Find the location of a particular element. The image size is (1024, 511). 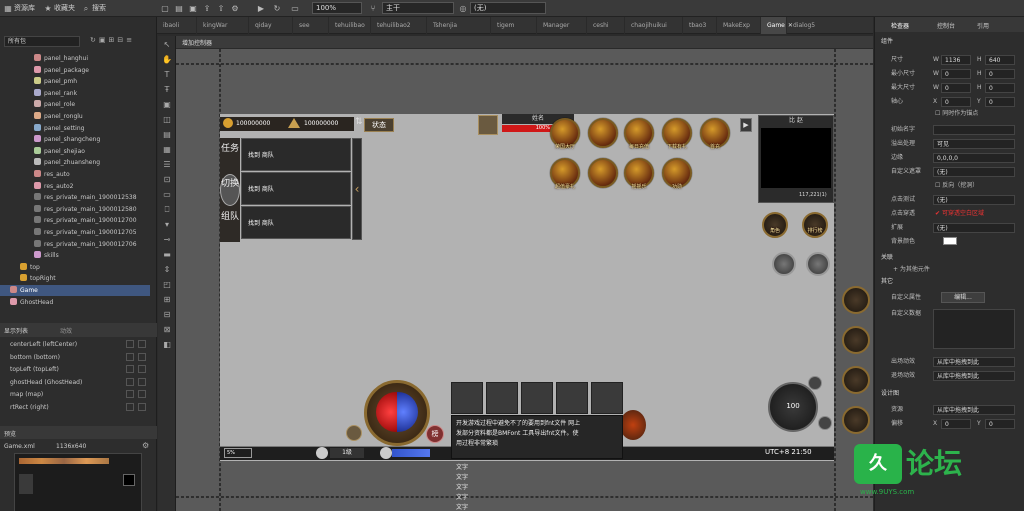

tree-item: panel_package is located at coordinates (75, 70).